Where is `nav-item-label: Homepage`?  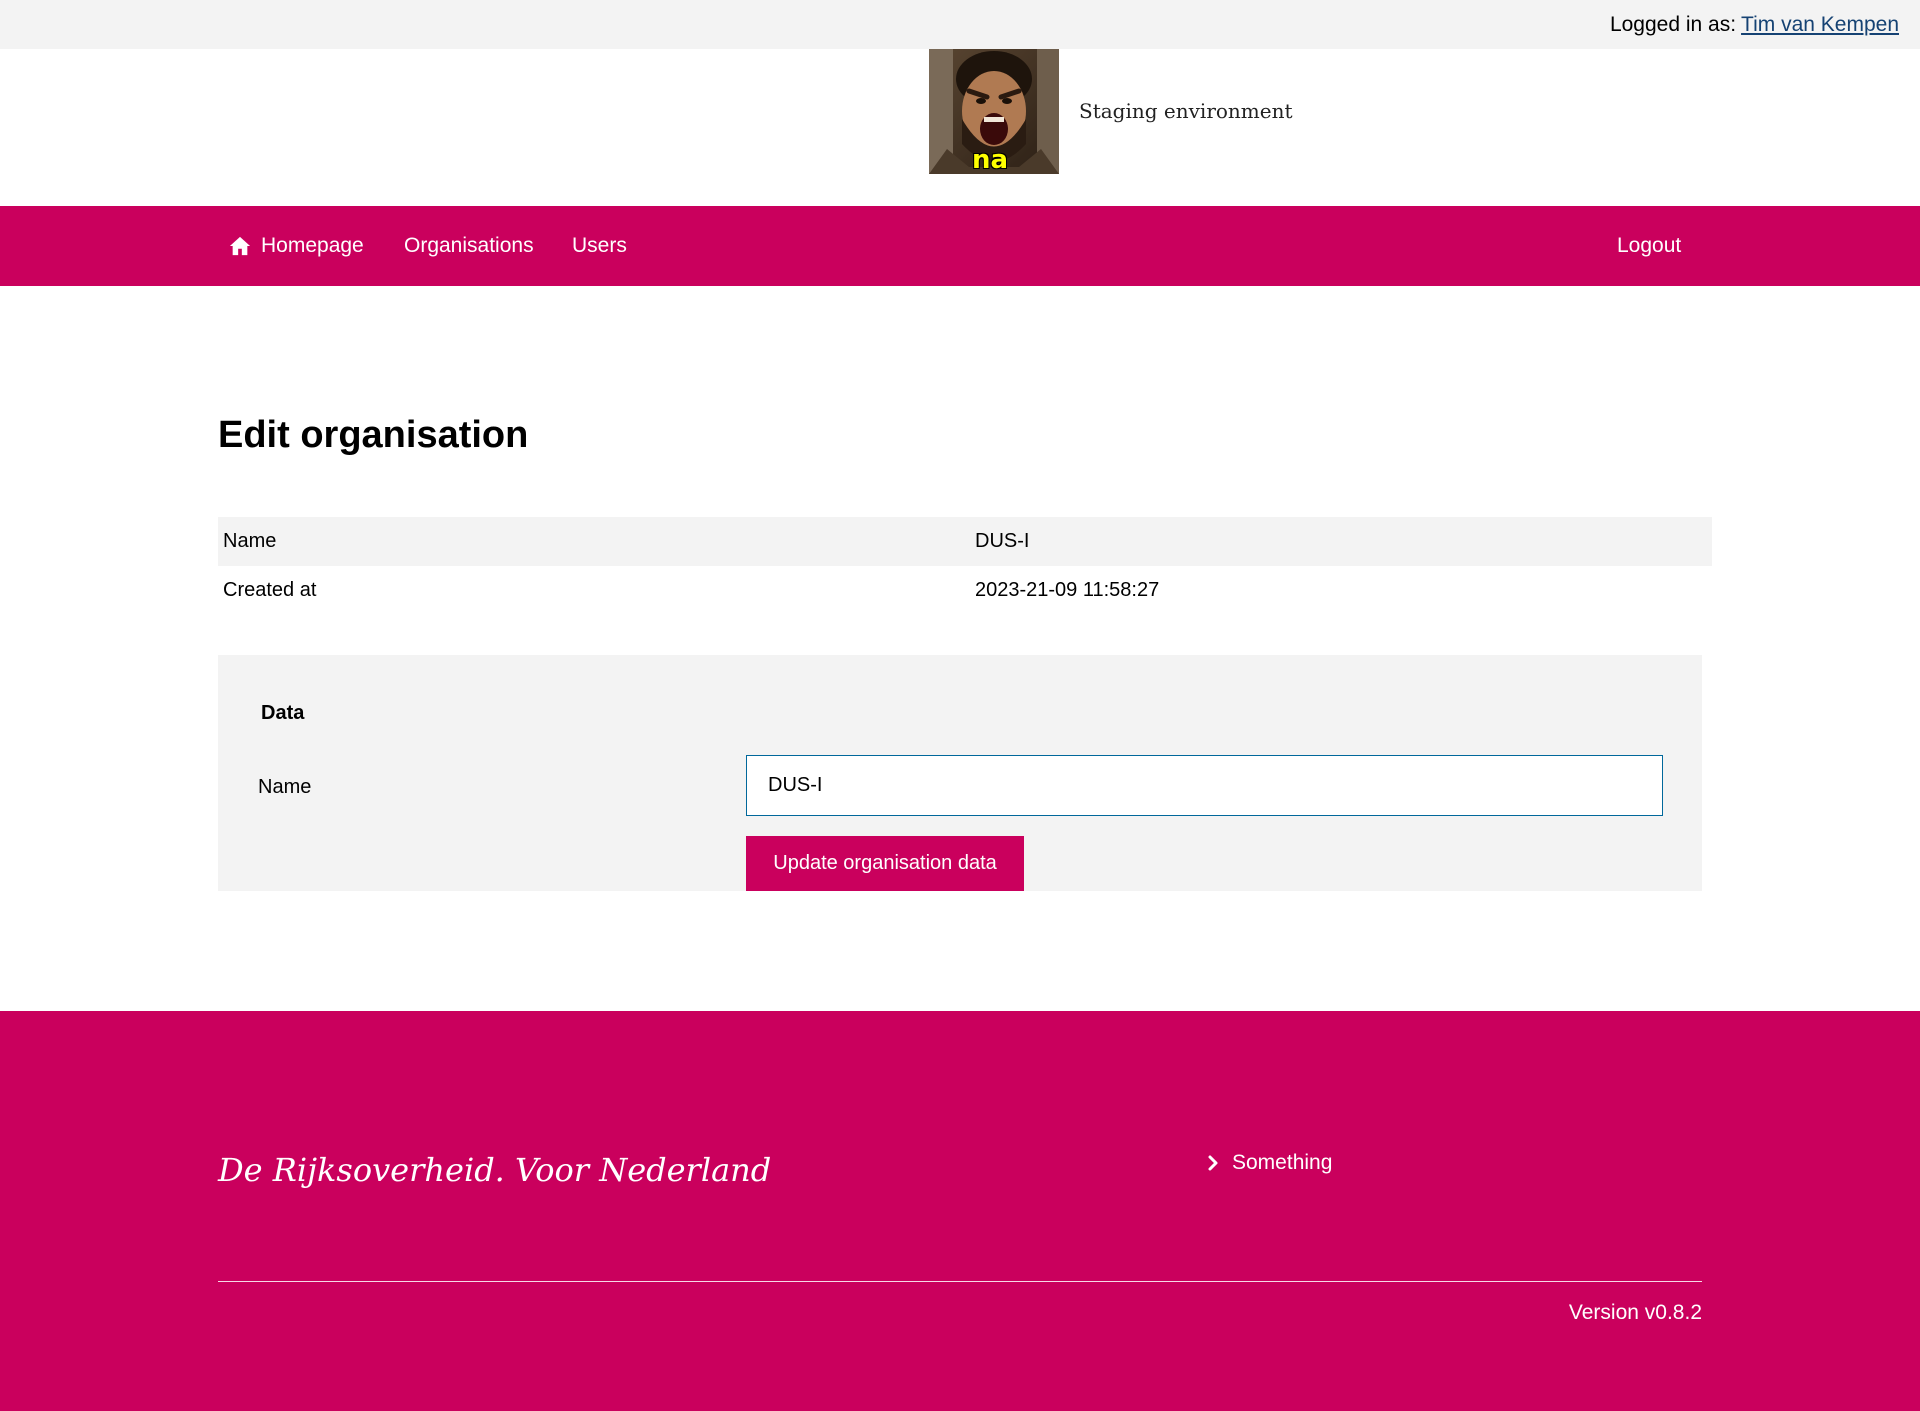
nav-item-label: Homepage is located at coordinates (312, 245).